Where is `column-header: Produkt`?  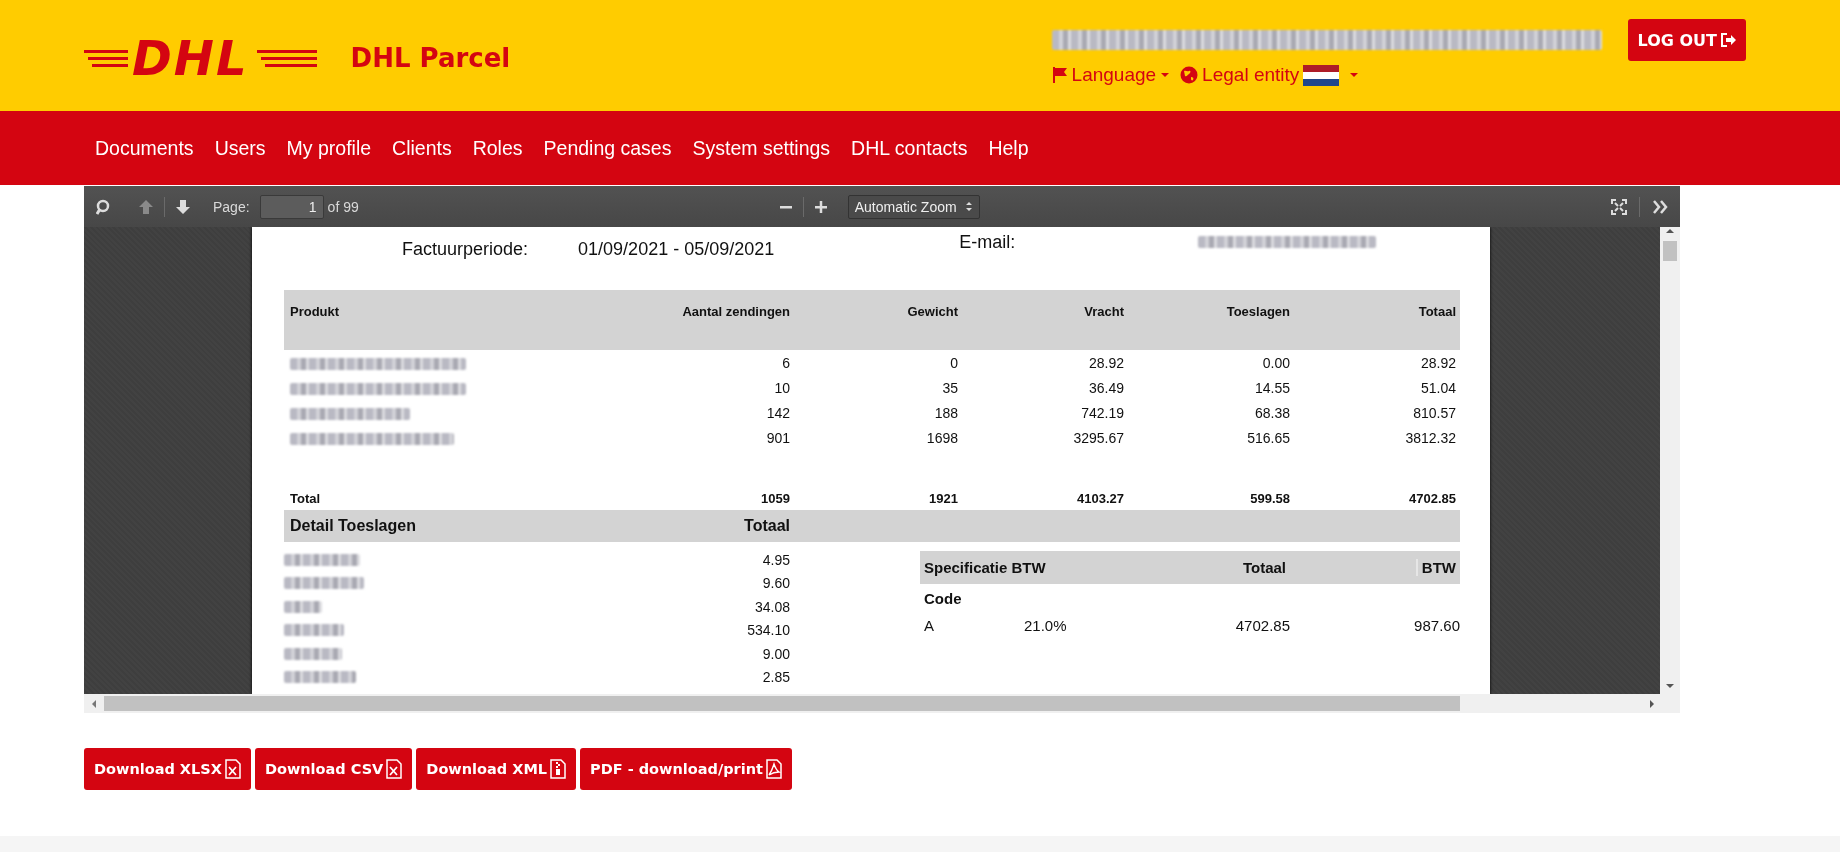 column-header: Produkt is located at coordinates (315, 311).